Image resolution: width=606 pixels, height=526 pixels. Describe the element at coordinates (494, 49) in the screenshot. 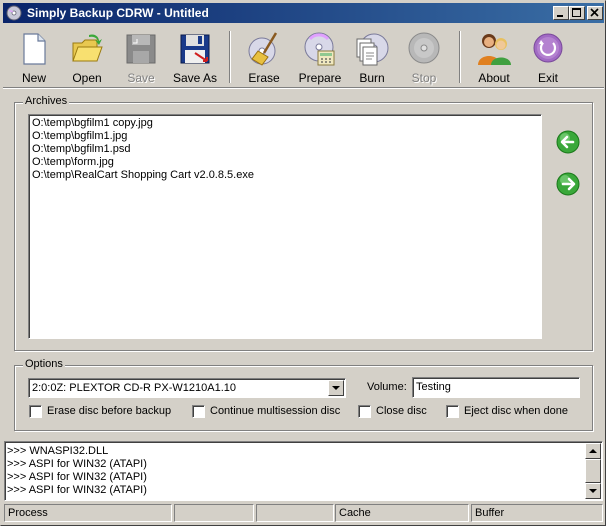

I see `about-people-icon` at that location.